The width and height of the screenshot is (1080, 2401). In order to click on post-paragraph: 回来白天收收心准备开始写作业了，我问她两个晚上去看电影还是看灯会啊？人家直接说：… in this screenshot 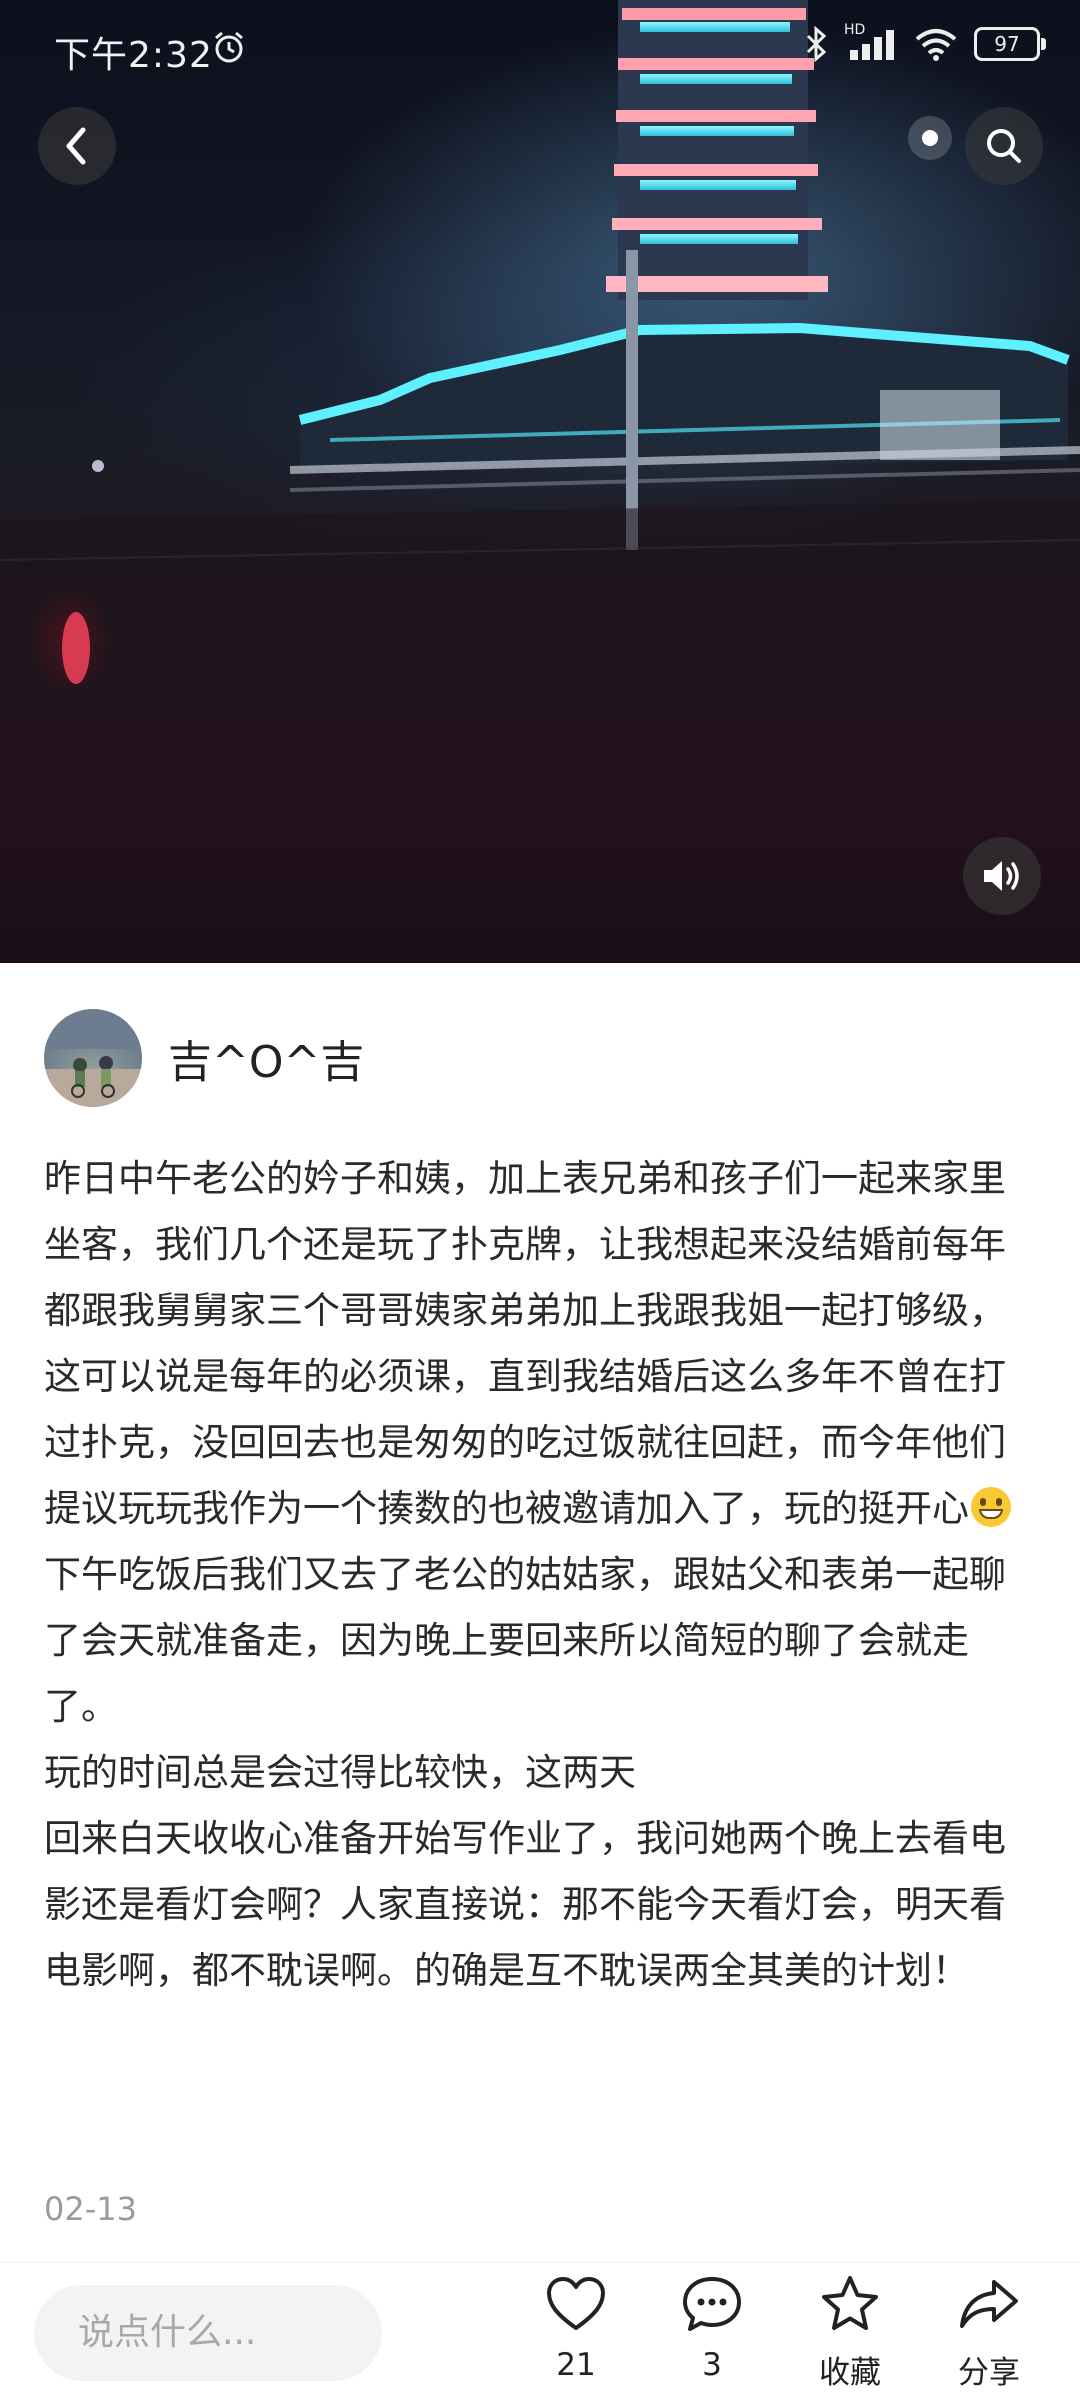, I will do `click(525, 1904)`.